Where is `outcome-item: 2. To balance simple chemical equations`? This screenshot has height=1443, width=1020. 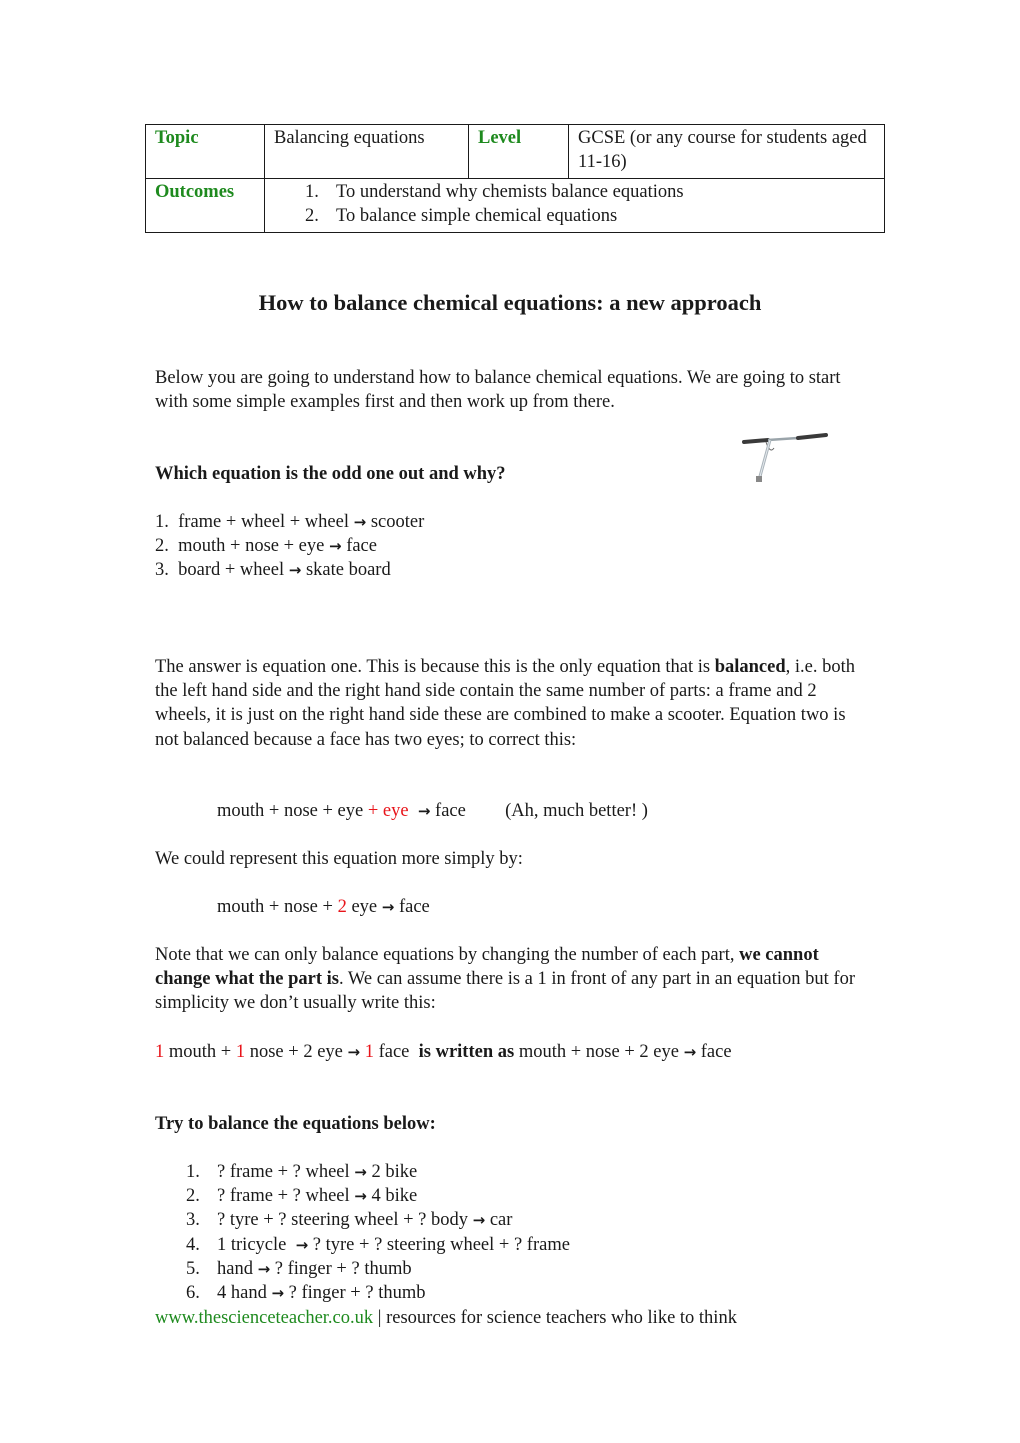
outcome-item: 2. To balance simple chemical equations is located at coordinates (570, 216).